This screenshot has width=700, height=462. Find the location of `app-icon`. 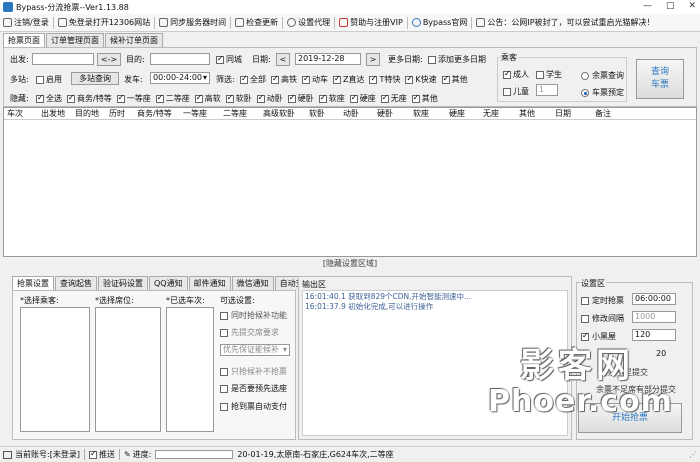

app-icon is located at coordinates (8, 7).